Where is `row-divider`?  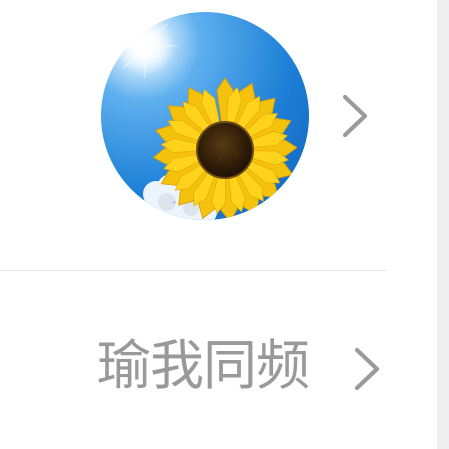
row-divider is located at coordinates (193, 270).